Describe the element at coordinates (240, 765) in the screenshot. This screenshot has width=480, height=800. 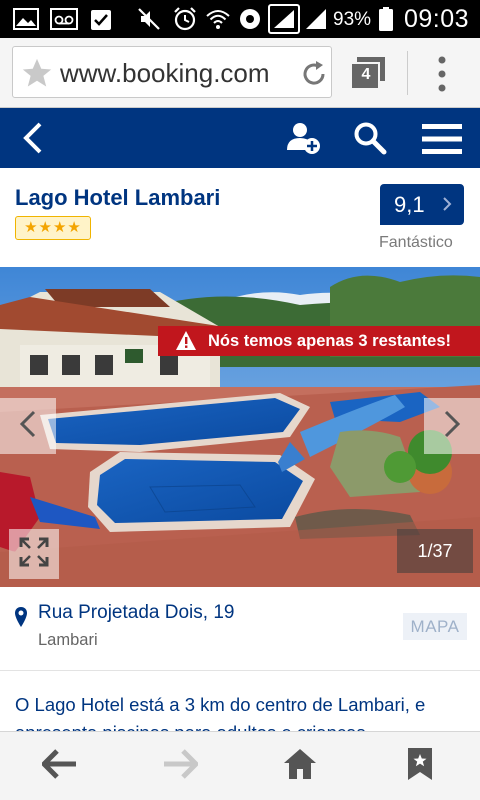
I see `browser-bottom-bar` at that location.